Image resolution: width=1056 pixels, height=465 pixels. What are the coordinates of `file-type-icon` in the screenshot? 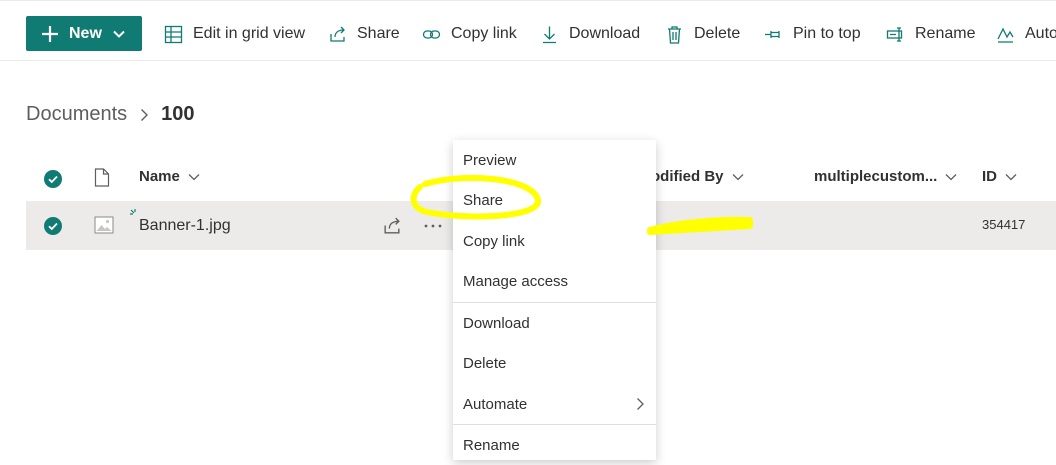 It's located at (102, 177).